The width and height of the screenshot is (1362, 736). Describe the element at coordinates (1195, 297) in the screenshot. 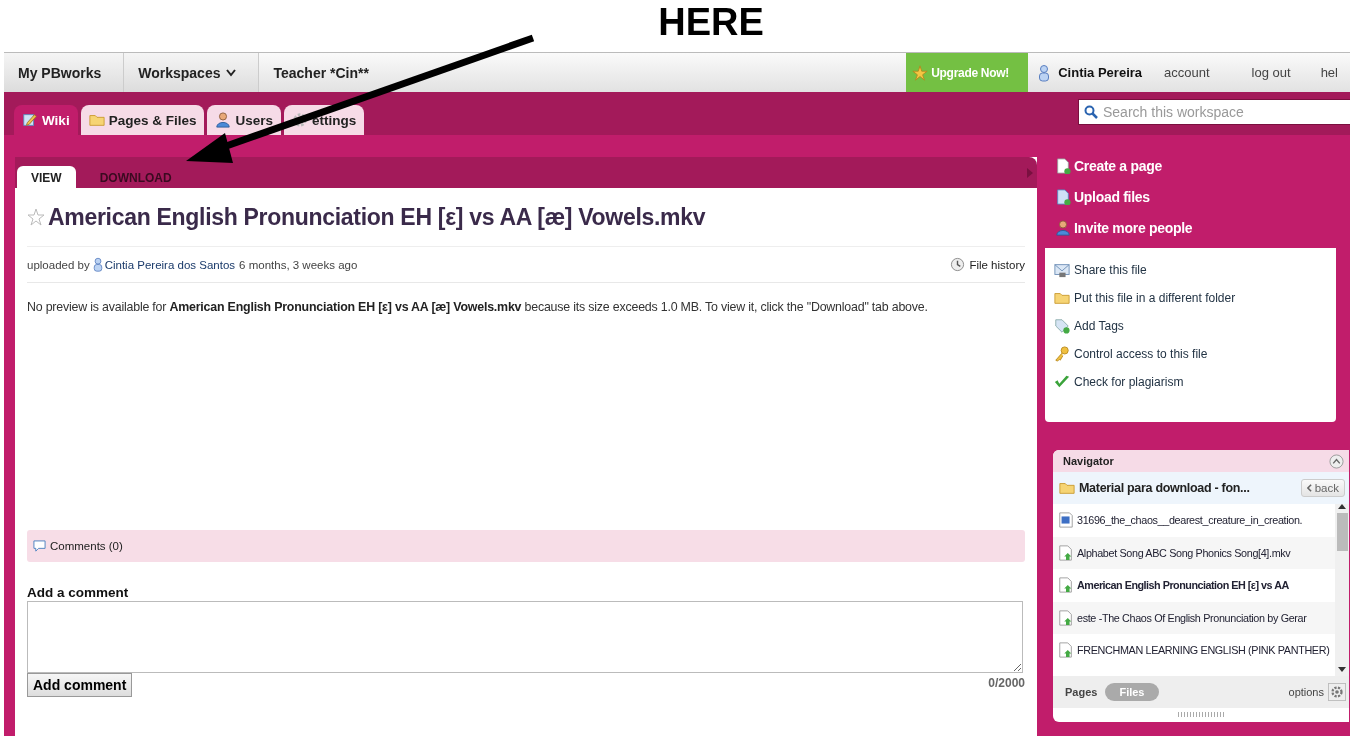

I see `file-action-link: Put this file in a different folder` at that location.